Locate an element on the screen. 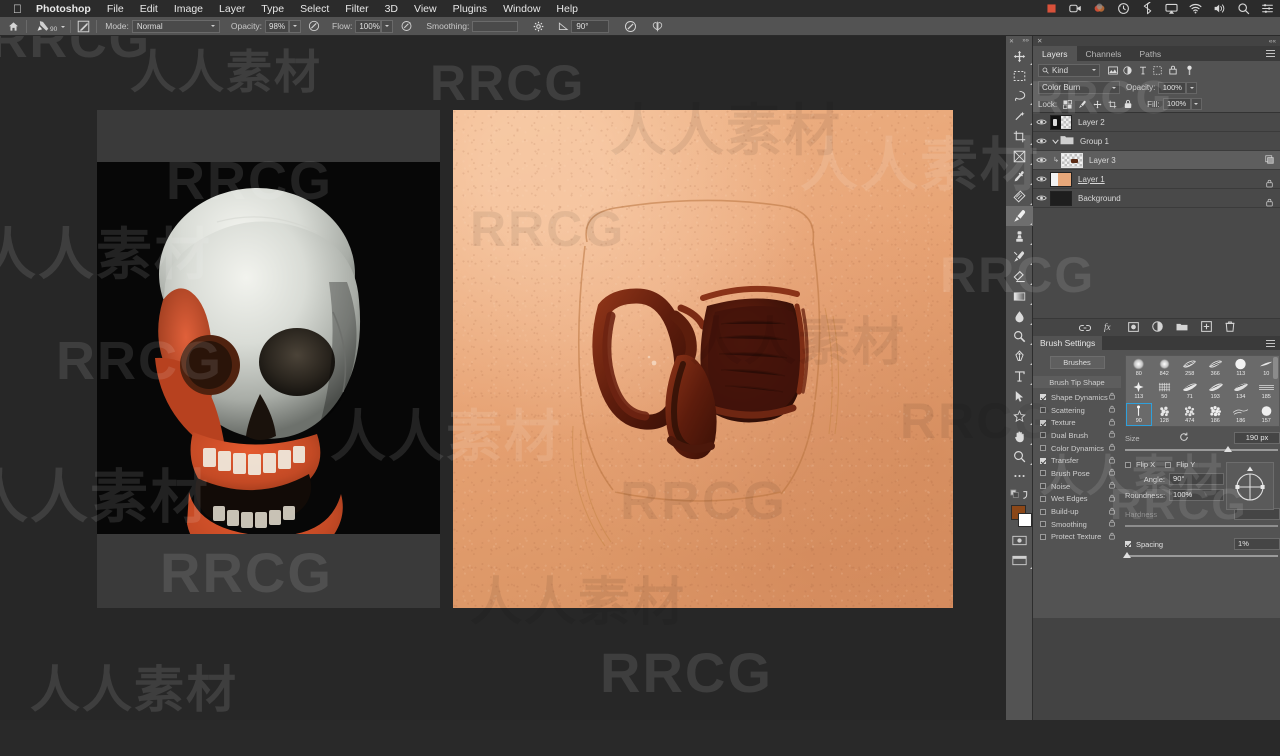  brush-cell: 50 is located at coordinates (1165, 390).